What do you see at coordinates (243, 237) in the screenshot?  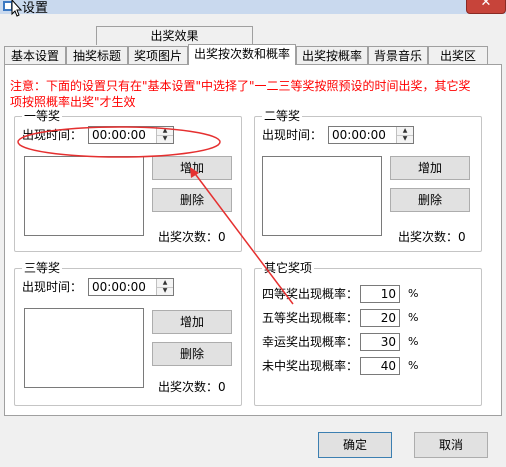 I see `annotation-arrow-line` at bounding box center [243, 237].